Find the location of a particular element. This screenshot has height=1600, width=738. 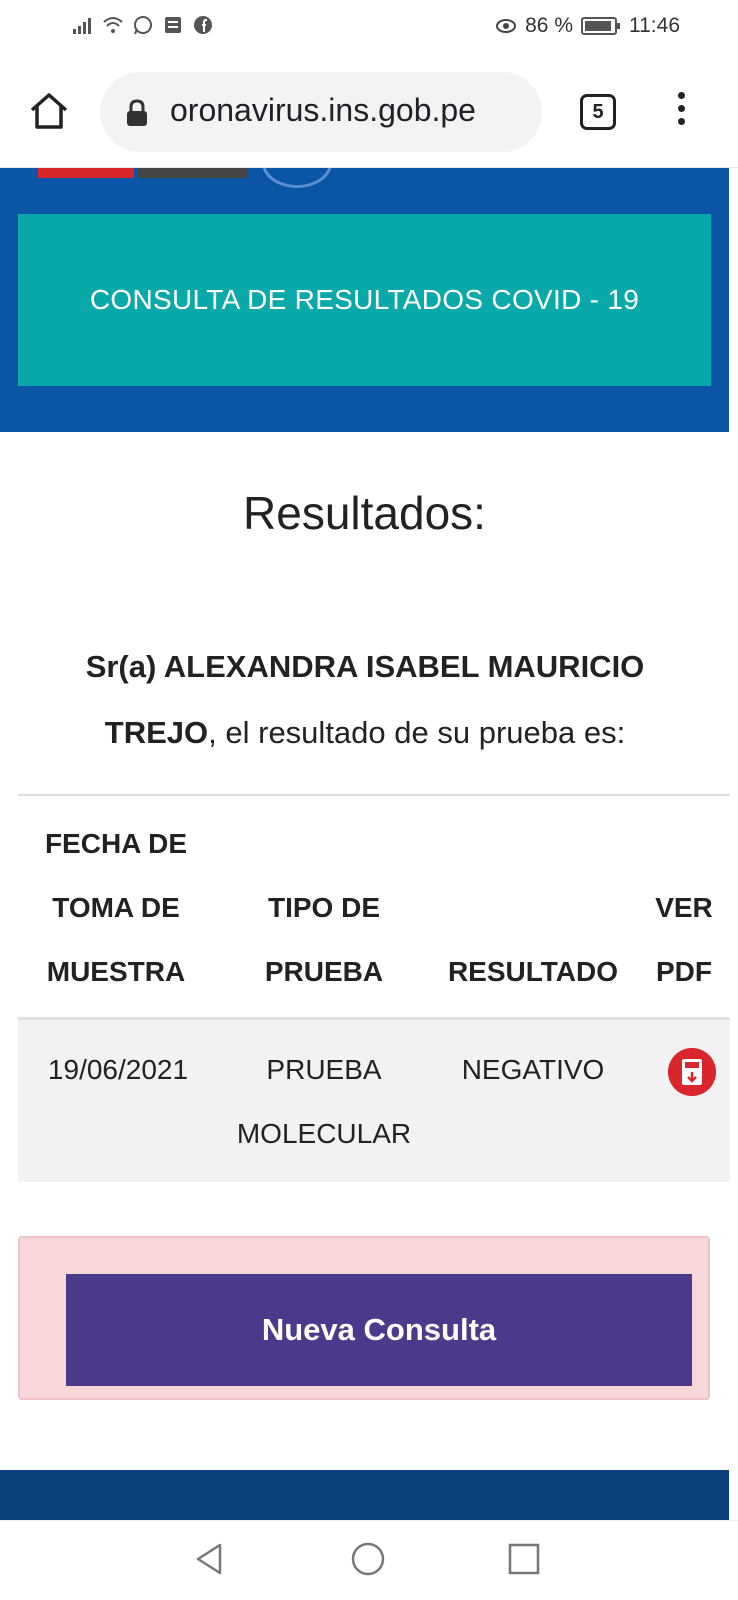

battery-percent: 86 % is located at coordinates (549, 25).